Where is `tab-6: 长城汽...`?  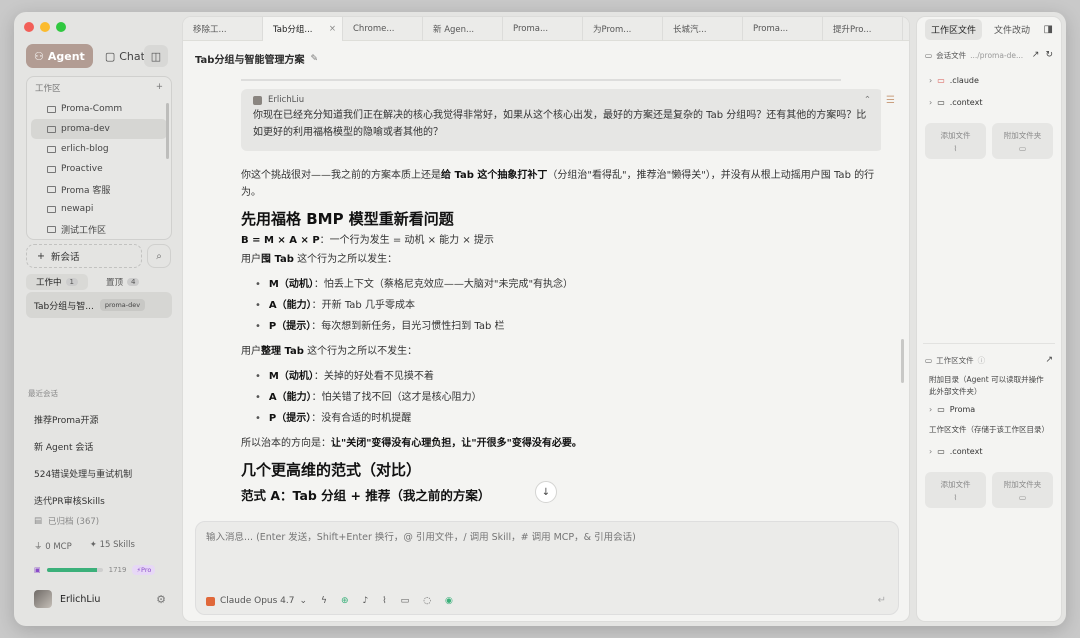 tab-6: 长城汽... is located at coordinates (703, 29).